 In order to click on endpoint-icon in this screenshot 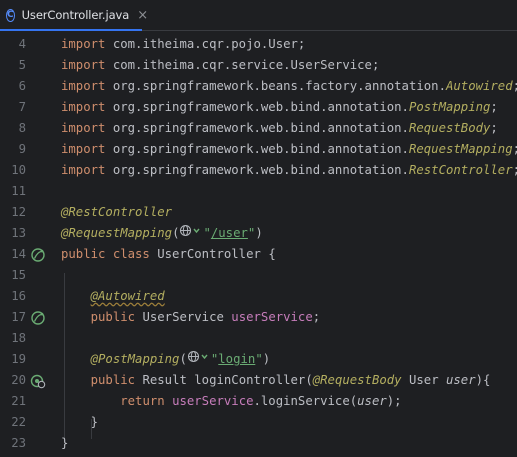, I will do `click(38, 381)`.